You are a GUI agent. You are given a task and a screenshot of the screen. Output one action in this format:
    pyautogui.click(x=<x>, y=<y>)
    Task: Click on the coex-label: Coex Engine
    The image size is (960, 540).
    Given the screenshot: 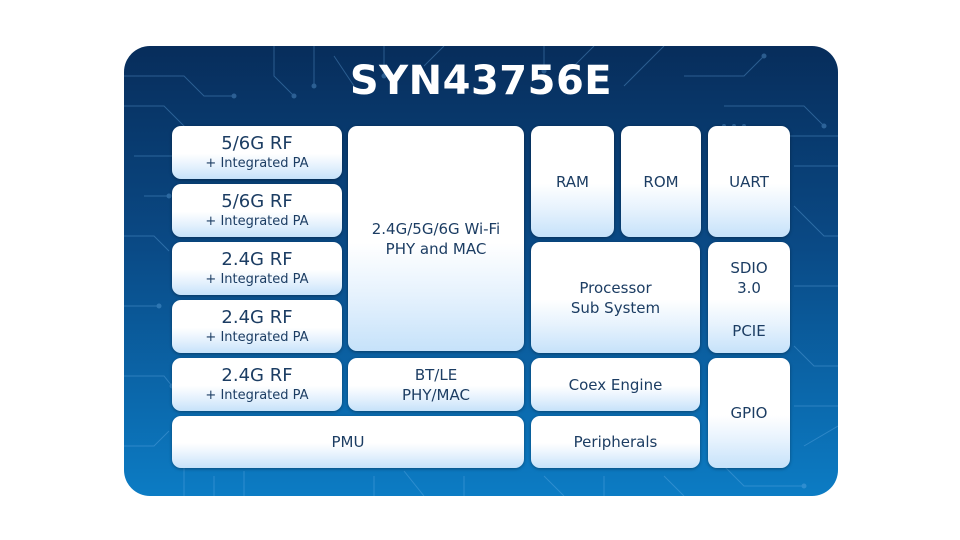 What is the action you would take?
    pyautogui.click(x=615, y=384)
    